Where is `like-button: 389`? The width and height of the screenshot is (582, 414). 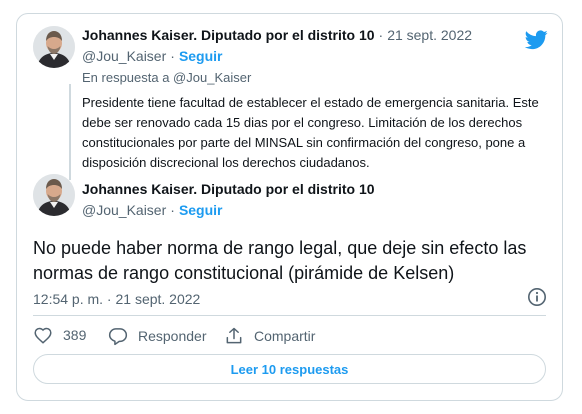 like-button: 389 is located at coordinates (59, 335).